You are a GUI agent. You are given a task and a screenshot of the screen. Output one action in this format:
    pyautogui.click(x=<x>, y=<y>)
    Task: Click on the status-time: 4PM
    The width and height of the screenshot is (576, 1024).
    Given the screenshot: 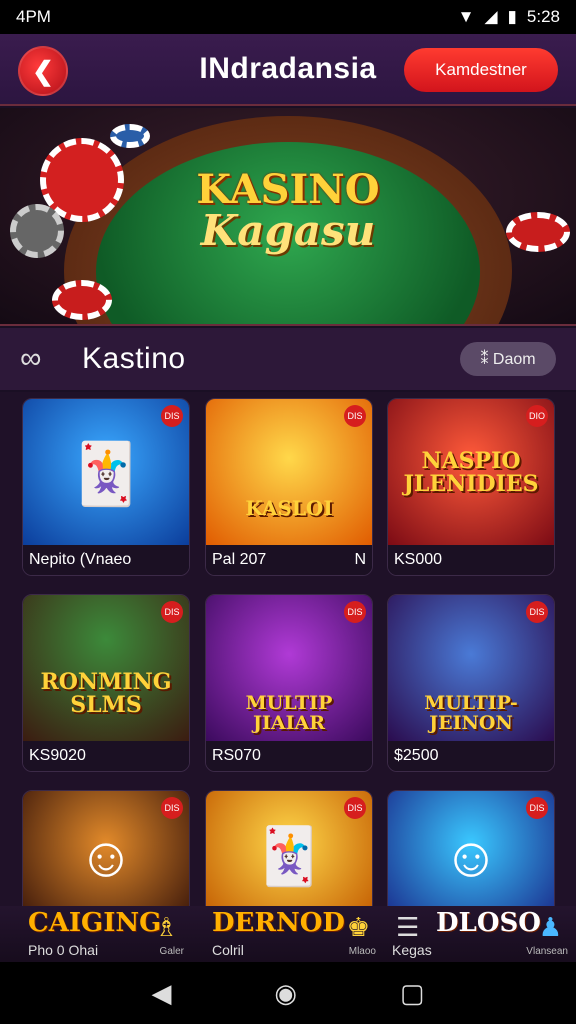 What is the action you would take?
    pyautogui.click(x=33, y=16)
    